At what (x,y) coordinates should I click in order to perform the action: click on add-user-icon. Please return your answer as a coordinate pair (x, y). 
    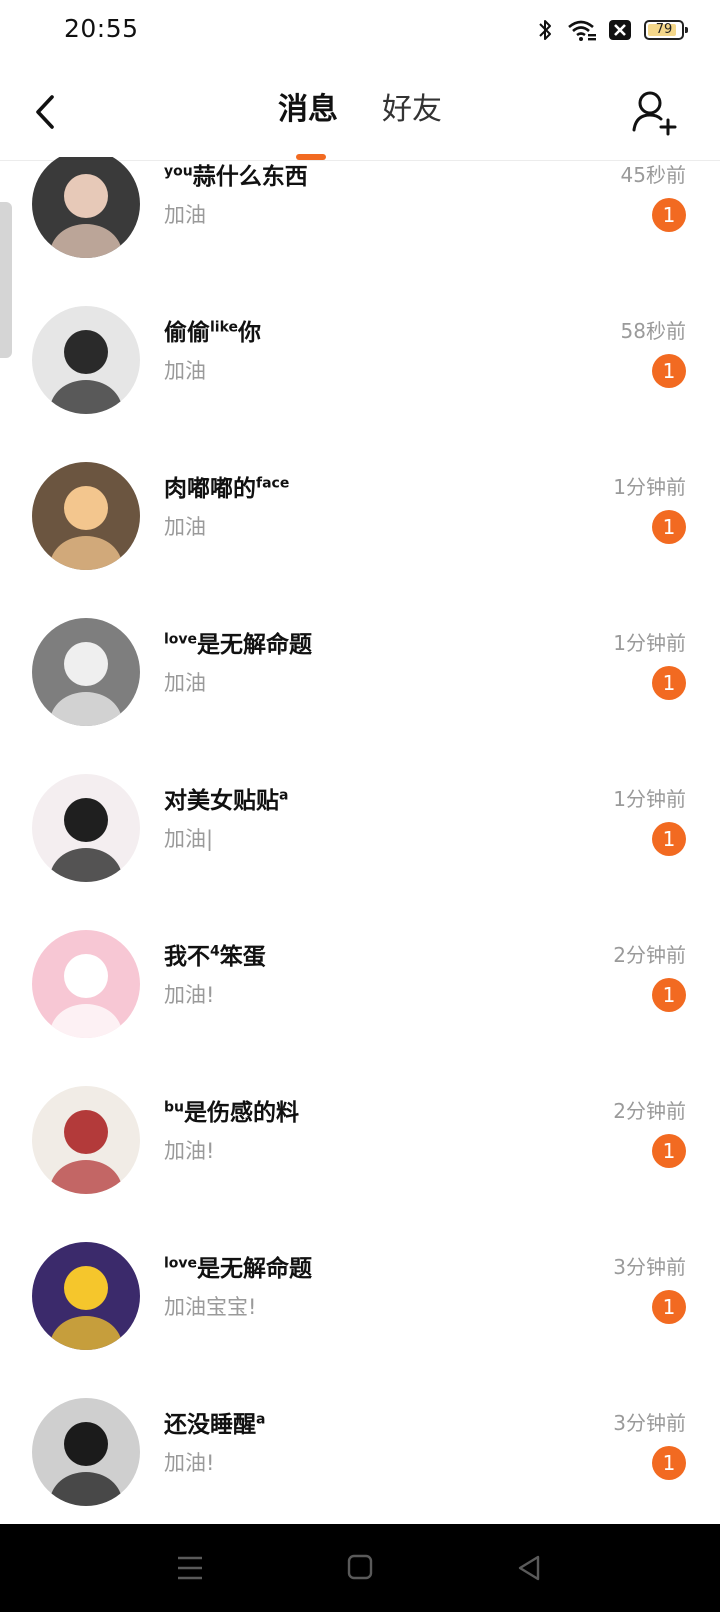
    Looking at the image, I should click on (654, 113).